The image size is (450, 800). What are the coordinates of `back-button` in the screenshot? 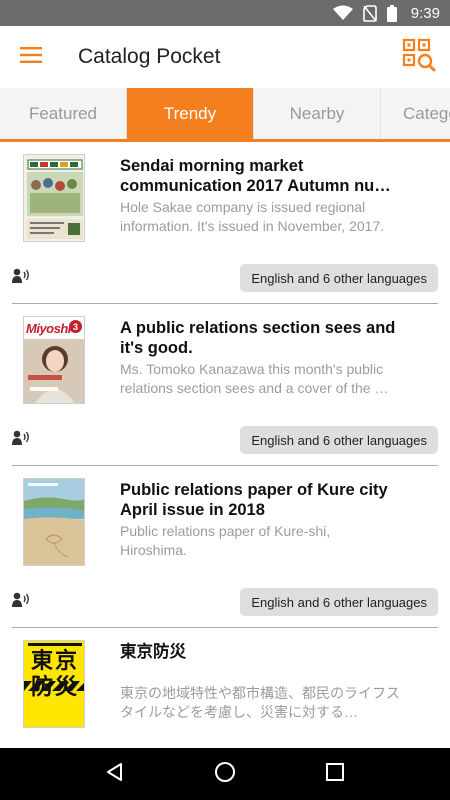 It's located at (115, 774).